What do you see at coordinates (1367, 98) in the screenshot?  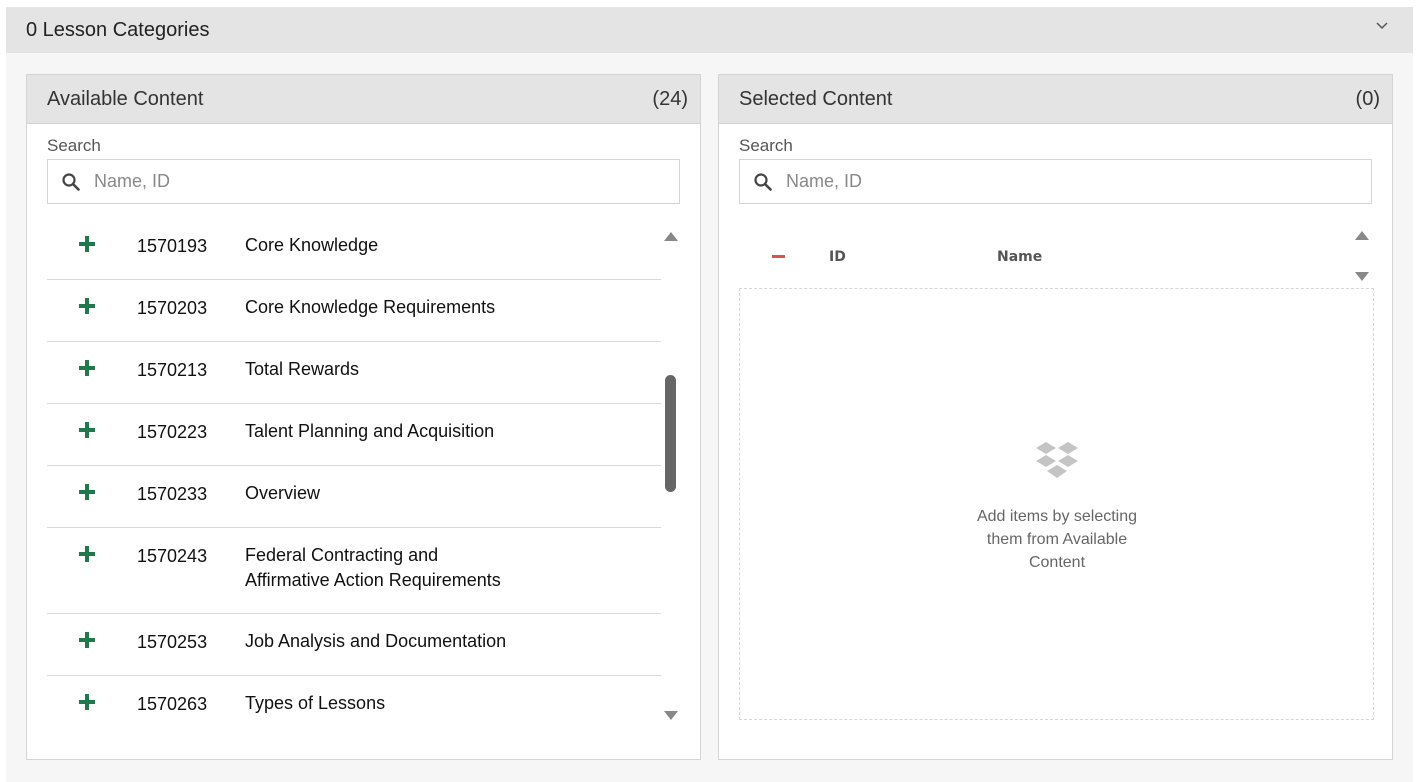 I see `selected-content-count: (0)` at bounding box center [1367, 98].